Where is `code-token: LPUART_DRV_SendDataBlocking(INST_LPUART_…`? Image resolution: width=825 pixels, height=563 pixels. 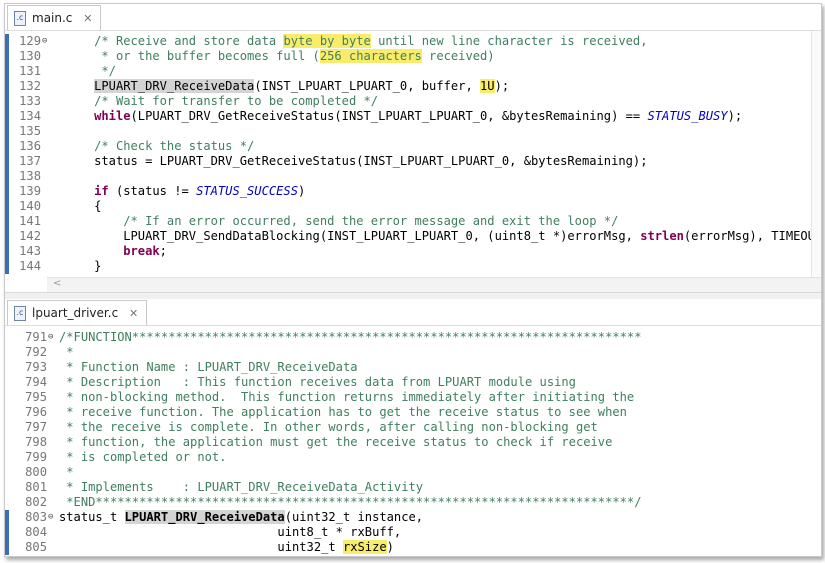
code-token: LPUART_DRV_SendDataBlocking(INST_LPUART_… is located at coordinates (353, 236).